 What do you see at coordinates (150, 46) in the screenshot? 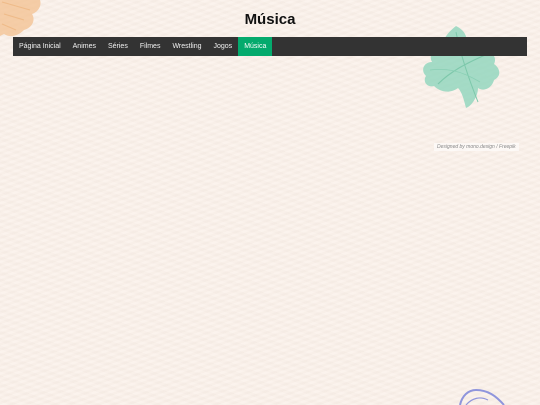
I see `nav-link-filmes: Filmes` at bounding box center [150, 46].